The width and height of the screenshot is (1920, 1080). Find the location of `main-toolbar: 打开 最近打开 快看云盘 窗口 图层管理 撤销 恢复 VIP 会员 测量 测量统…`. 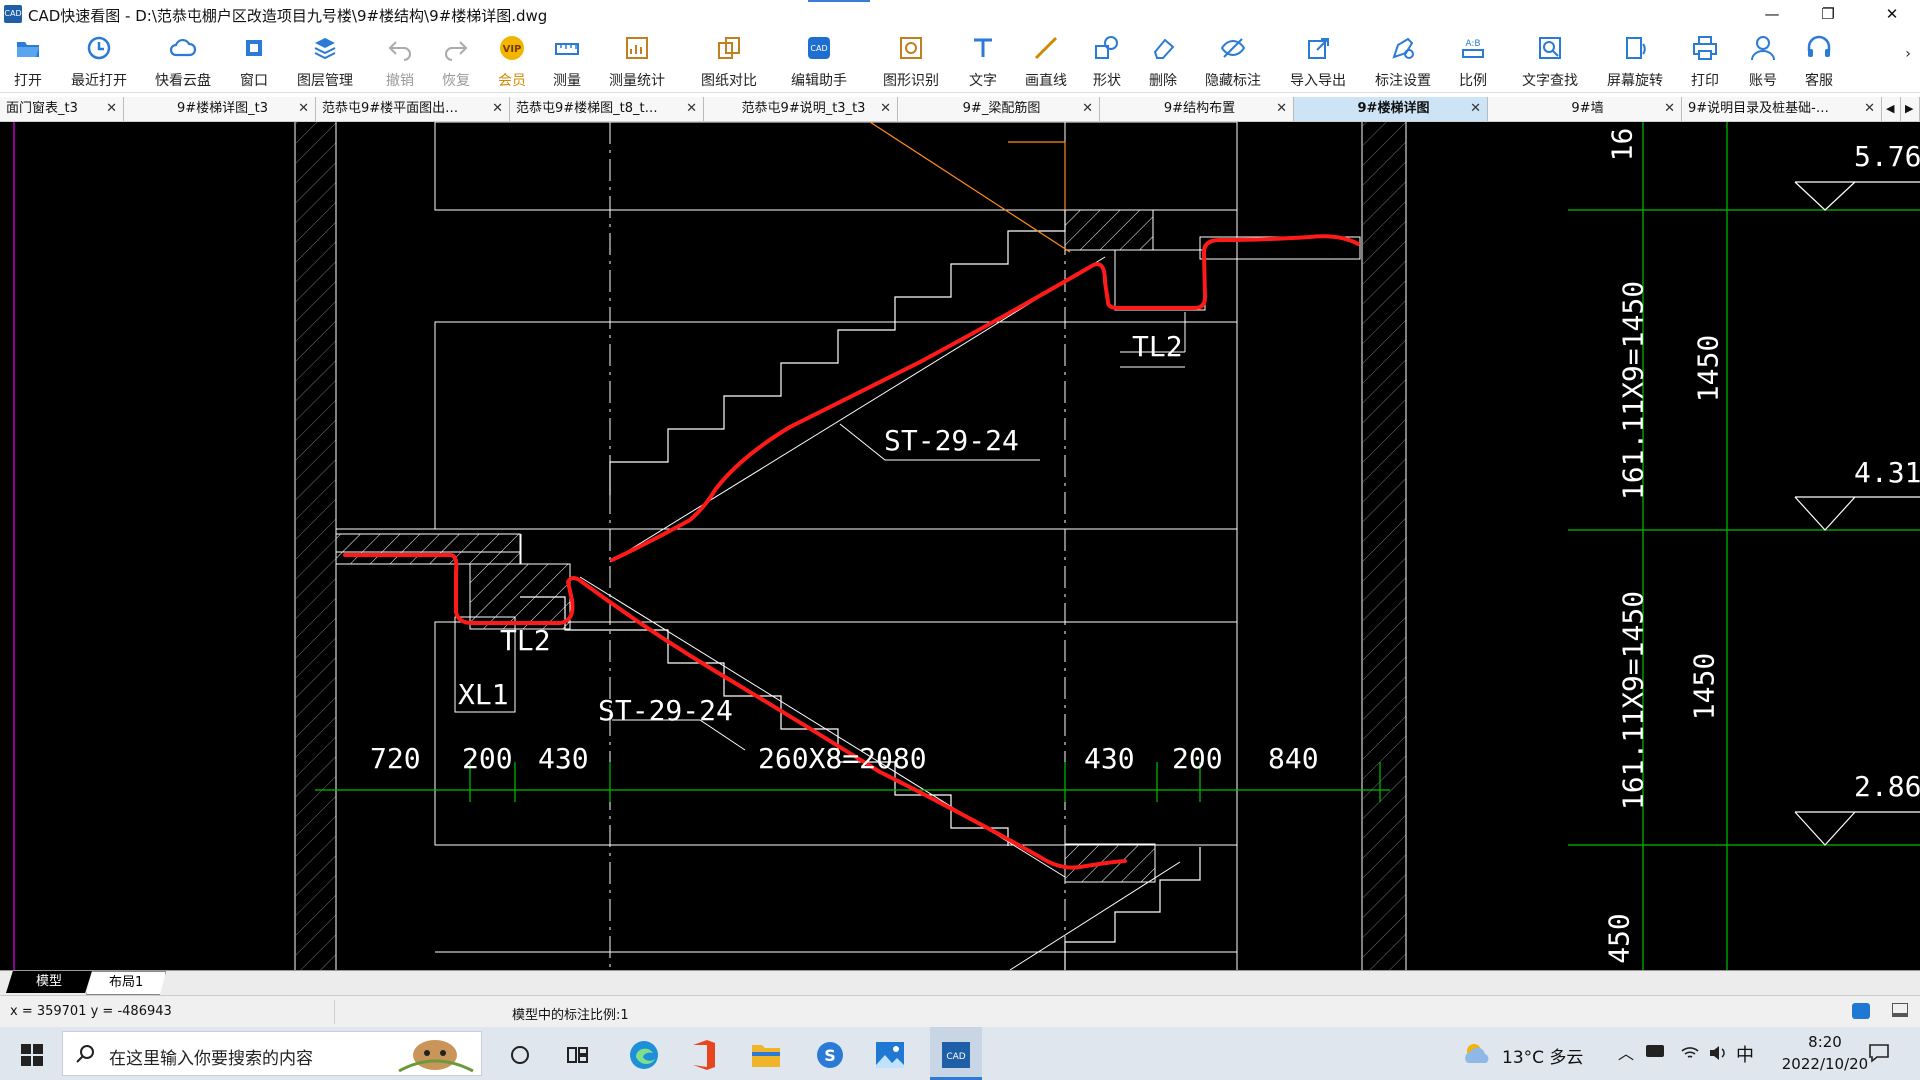

main-toolbar: 打开 最近打开 快看云盘 窗口 图层管理 撤销 恢复 VIP 会员 测量 测量统… is located at coordinates (960, 60).